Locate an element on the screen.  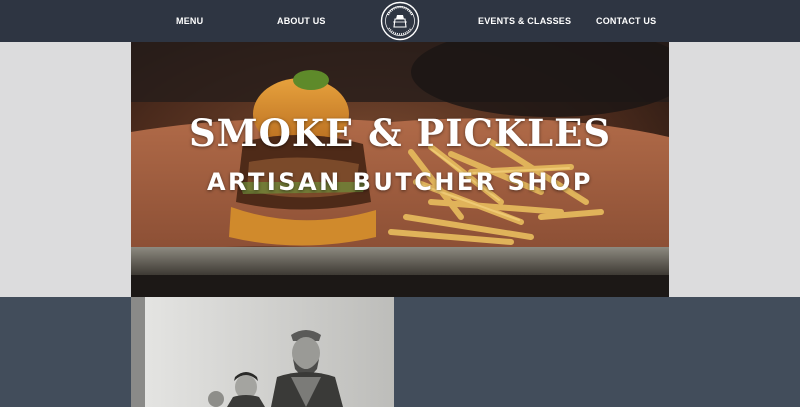
butchers-black-and-white-photo is located at coordinates (262, 352).